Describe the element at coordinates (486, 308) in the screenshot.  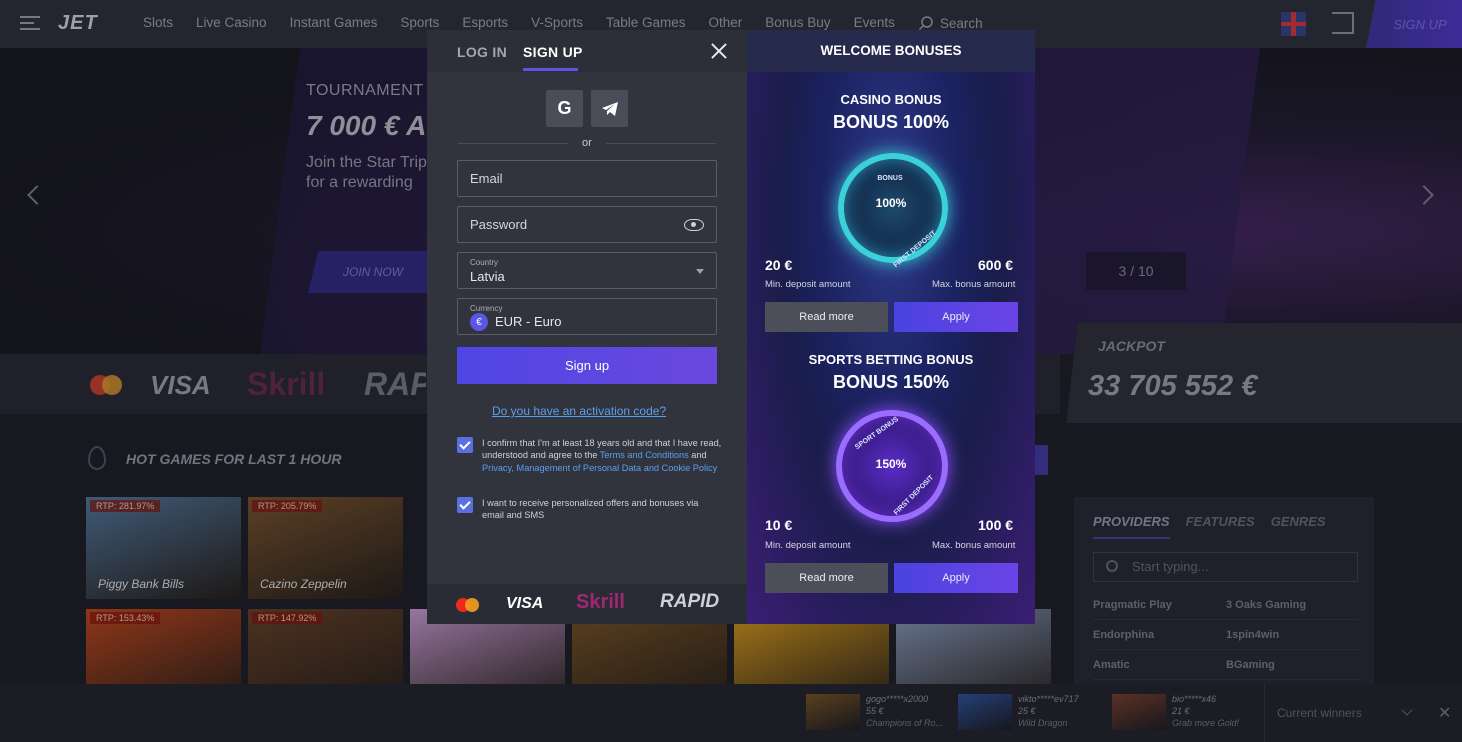
I see `currency-label: Currency` at that location.